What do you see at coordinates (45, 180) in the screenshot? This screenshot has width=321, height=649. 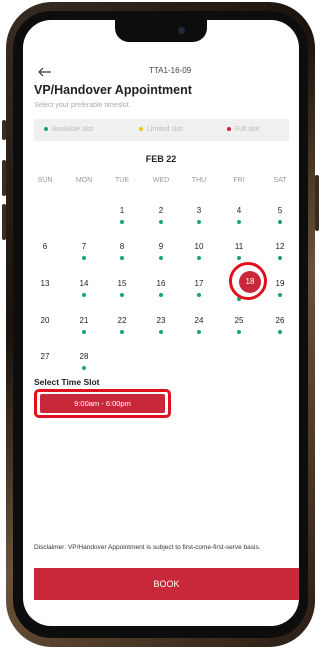 I see `weekday-sun: SUN` at bounding box center [45, 180].